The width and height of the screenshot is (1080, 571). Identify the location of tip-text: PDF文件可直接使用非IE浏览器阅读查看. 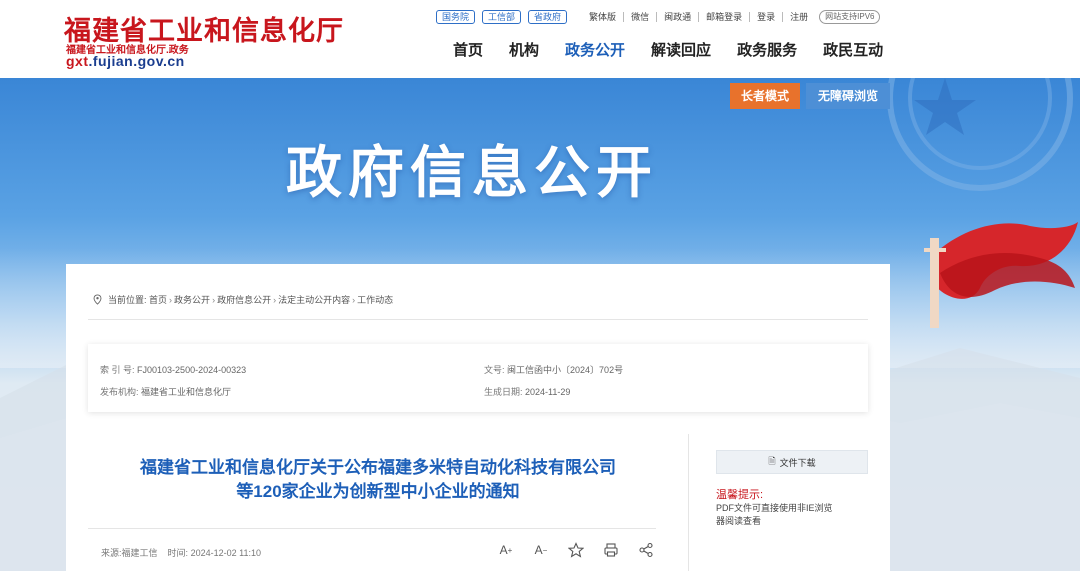
(774, 514).